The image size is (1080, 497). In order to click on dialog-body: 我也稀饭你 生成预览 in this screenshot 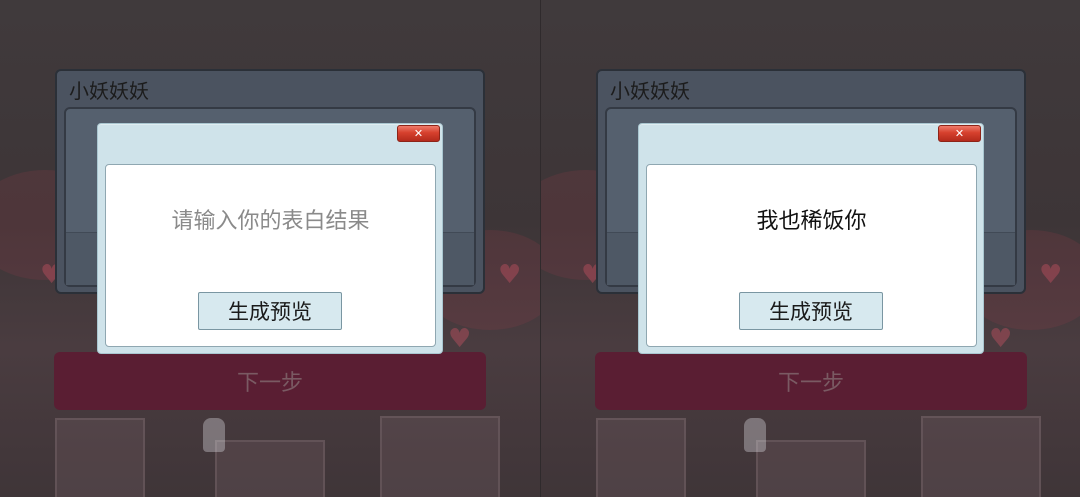, I will do `click(811, 255)`.